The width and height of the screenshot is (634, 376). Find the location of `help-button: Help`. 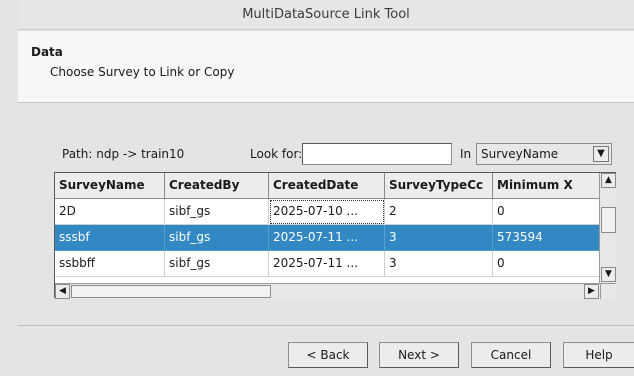

help-button: Help is located at coordinates (598, 355).